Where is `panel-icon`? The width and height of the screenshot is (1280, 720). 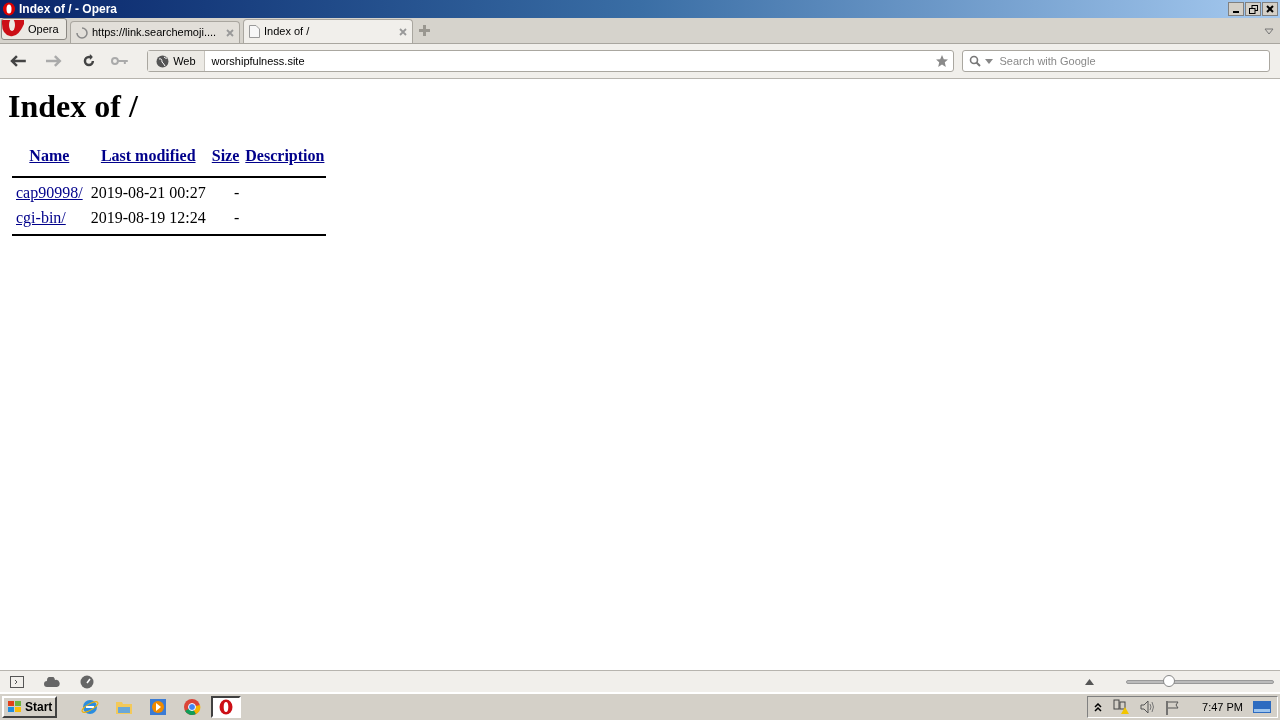
panel-icon is located at coordinates (17, 681).